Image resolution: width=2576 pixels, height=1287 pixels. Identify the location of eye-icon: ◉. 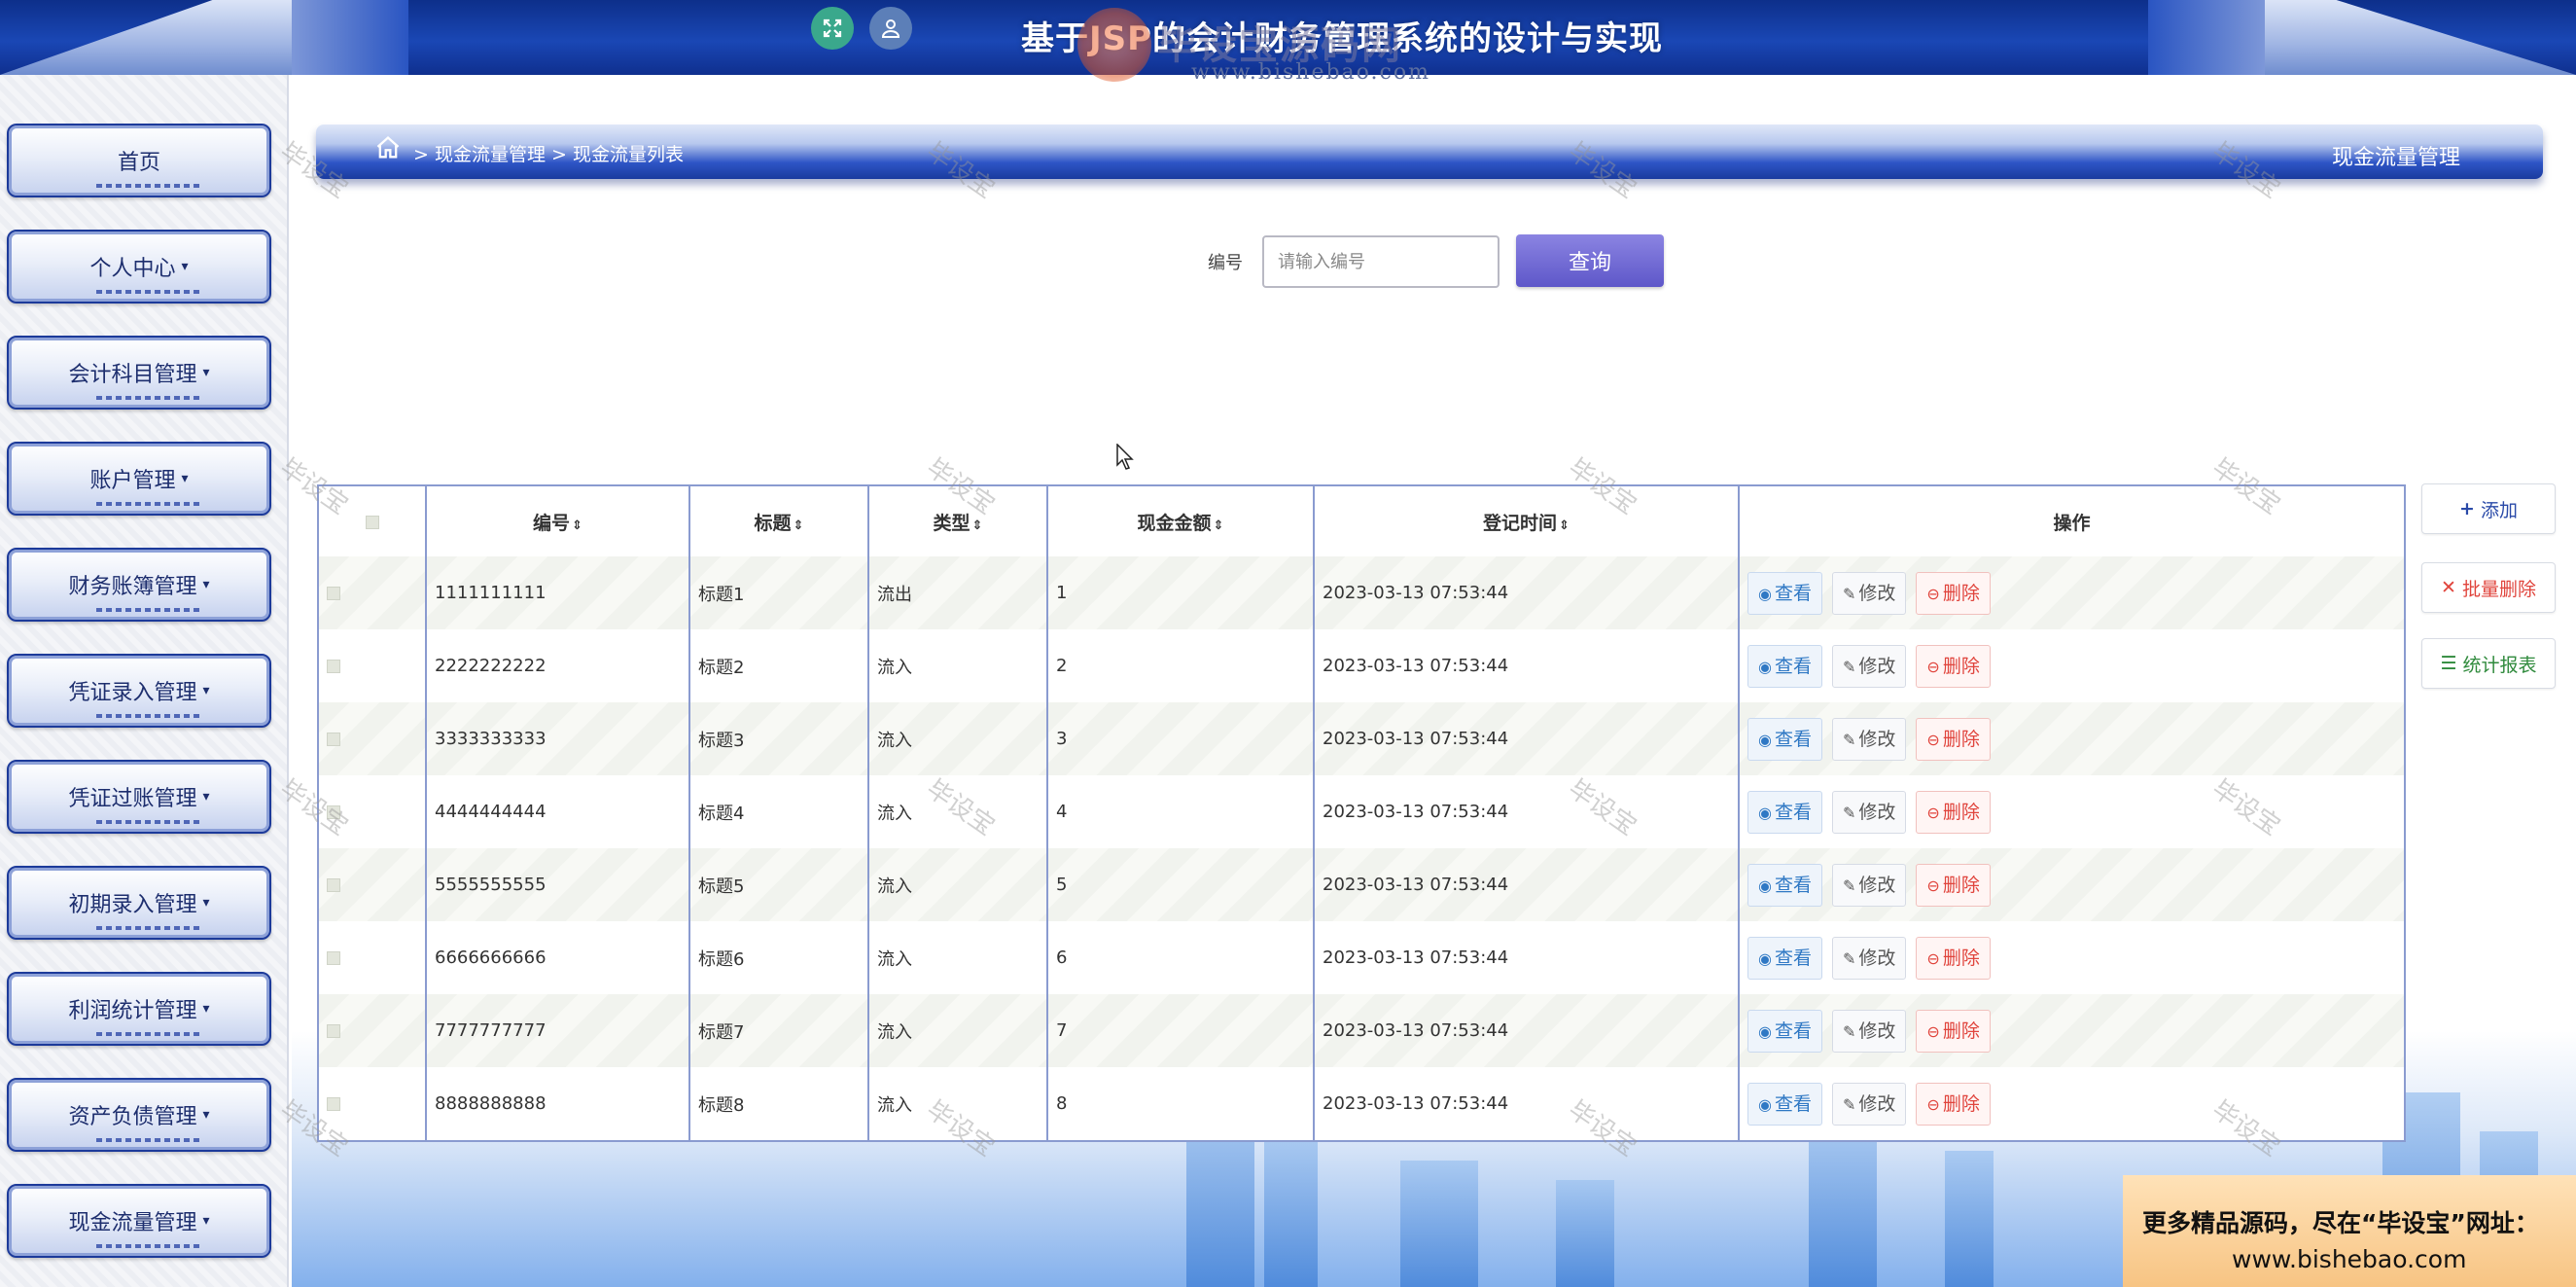
(1765, 593).